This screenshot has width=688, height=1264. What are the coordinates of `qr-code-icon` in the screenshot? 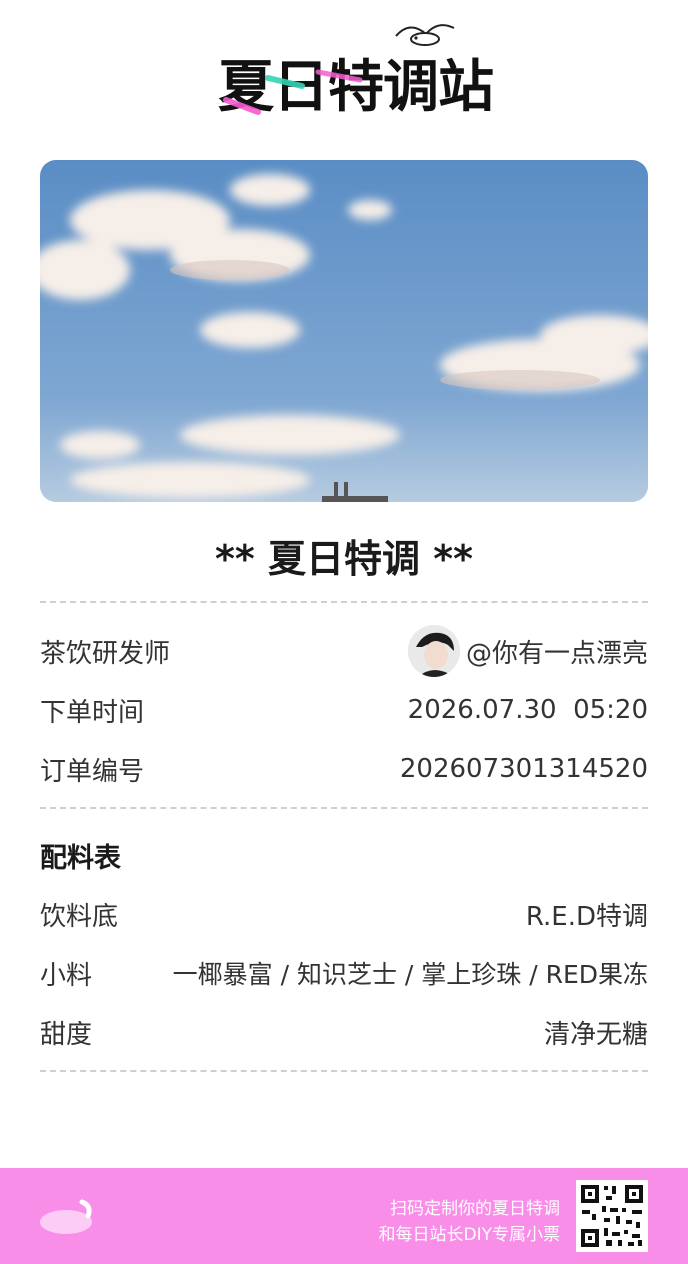 It's located at (612, 1216).